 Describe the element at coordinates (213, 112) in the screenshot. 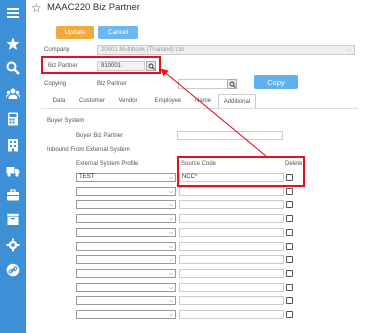

I see `annotation-arrow` at that location.